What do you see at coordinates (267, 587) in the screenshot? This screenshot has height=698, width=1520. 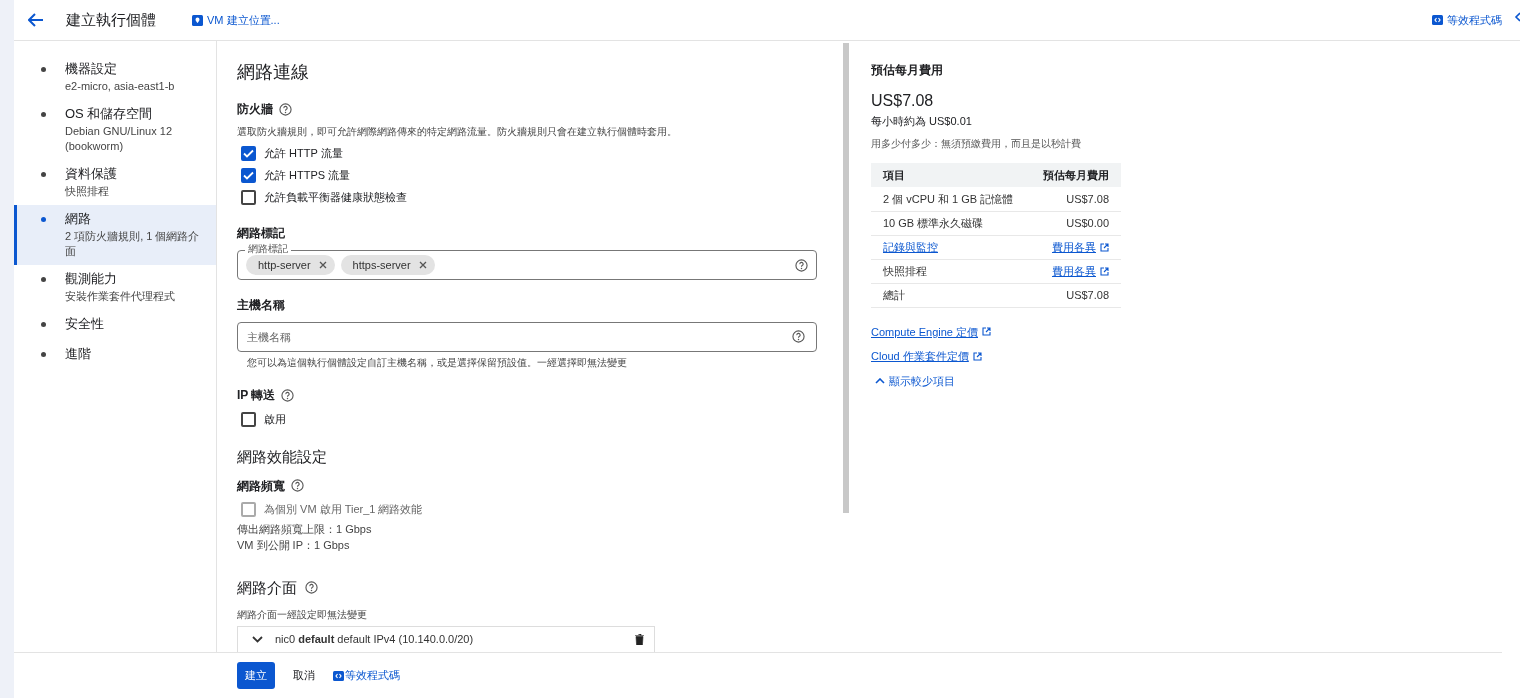 I see `section-heading: 網路介面` at bounding box center [267, 587].